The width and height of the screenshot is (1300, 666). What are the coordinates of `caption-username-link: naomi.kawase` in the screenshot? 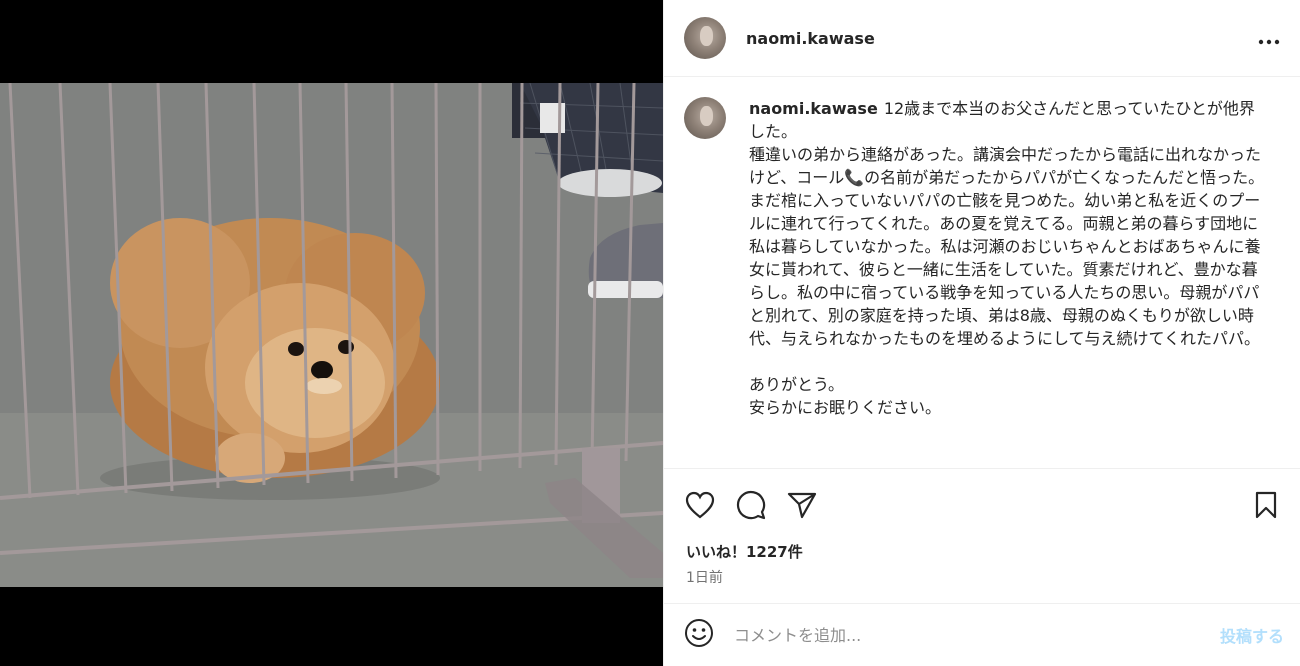 It's located at (813, 108).